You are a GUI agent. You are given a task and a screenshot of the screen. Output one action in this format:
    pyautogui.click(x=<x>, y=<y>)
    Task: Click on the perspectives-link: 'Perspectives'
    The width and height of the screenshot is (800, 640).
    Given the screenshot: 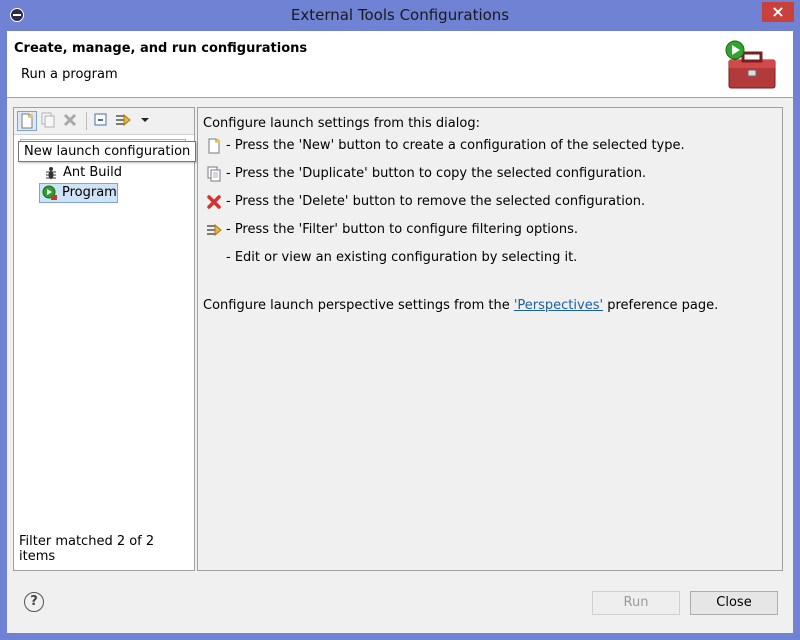 What is the action you would take?
    pyautogui.click(x=558, y=305)
    